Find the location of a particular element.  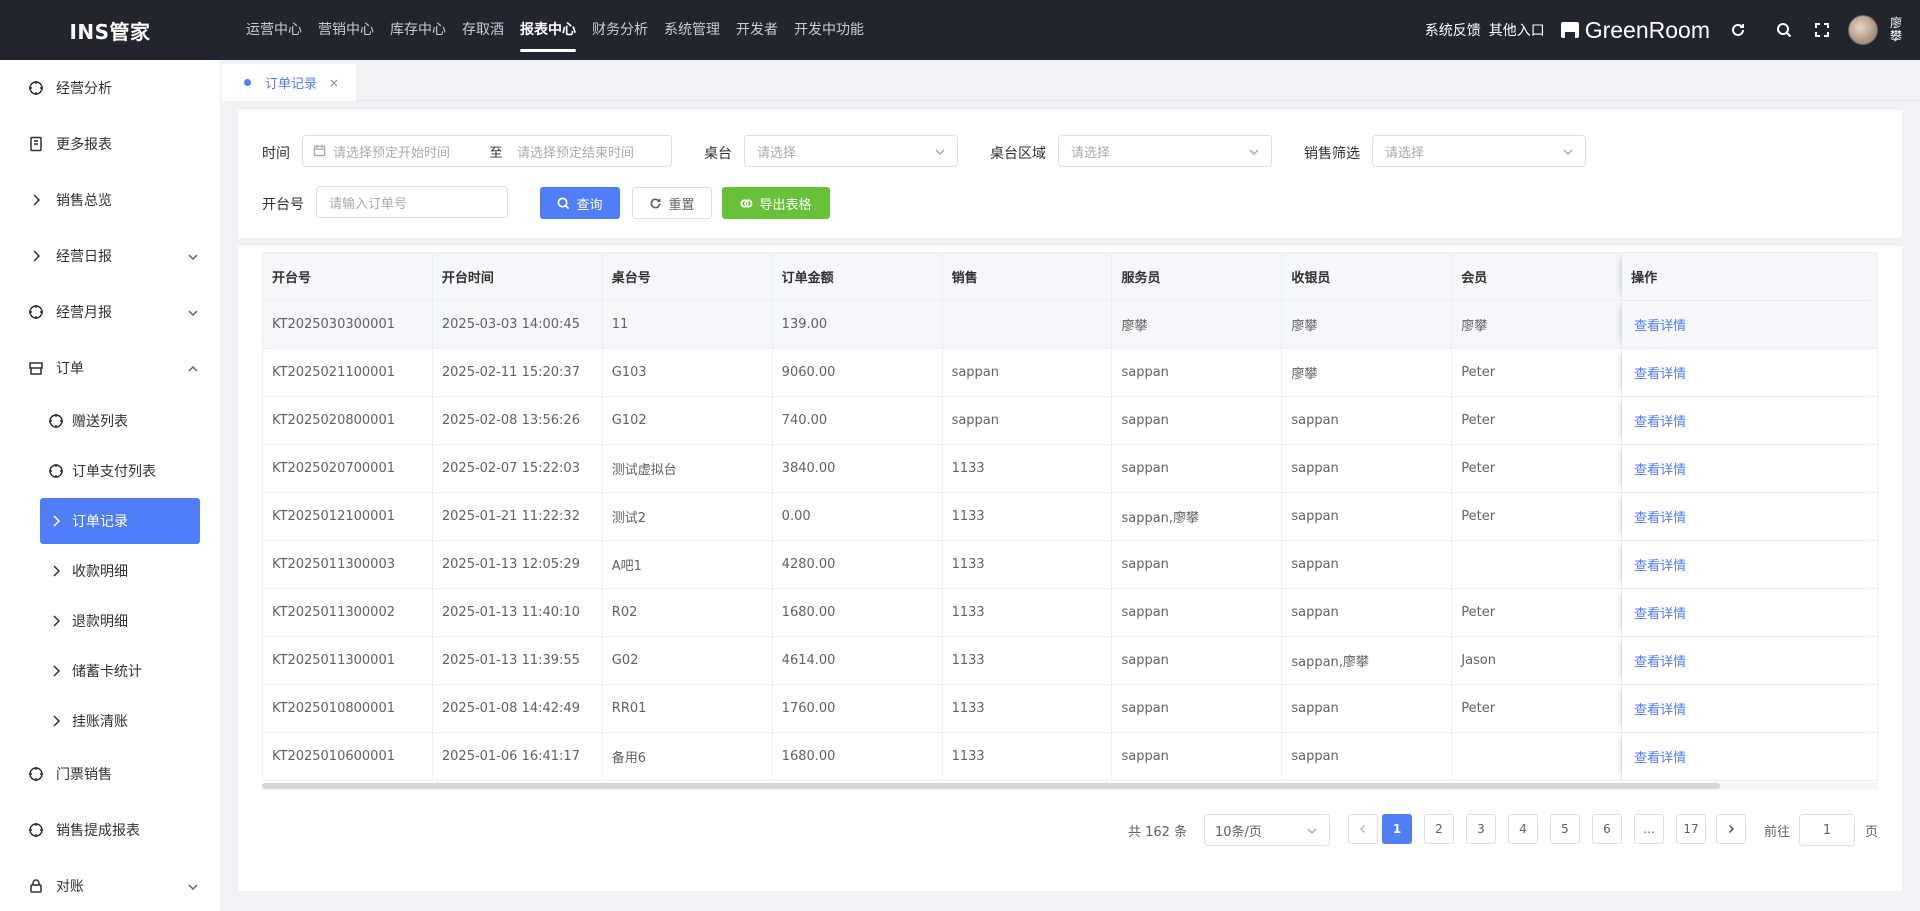

sales-select: 请选择 is located at coordinates (1479, 151).